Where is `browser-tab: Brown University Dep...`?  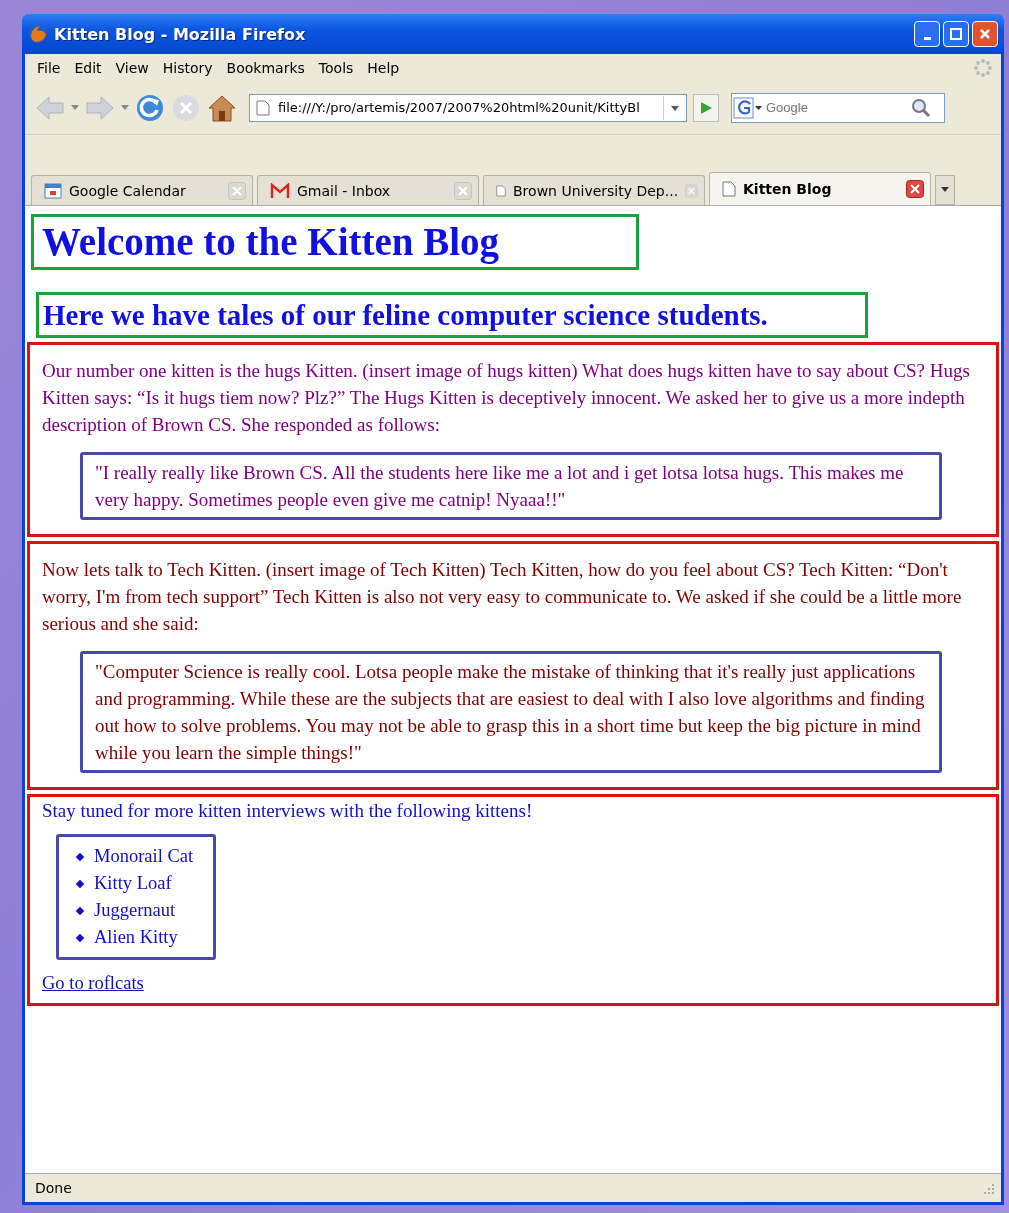 browser-tab: Brown University Dep... is located at coordinates (594, 190).